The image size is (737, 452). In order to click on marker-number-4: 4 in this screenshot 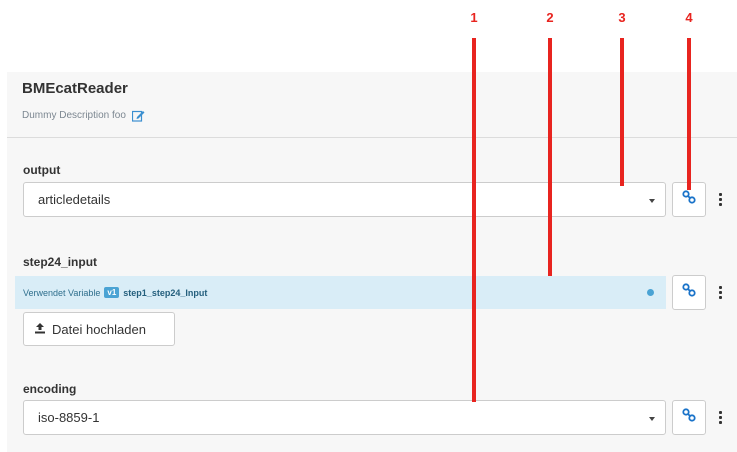, I will do `click(689, 17)`.